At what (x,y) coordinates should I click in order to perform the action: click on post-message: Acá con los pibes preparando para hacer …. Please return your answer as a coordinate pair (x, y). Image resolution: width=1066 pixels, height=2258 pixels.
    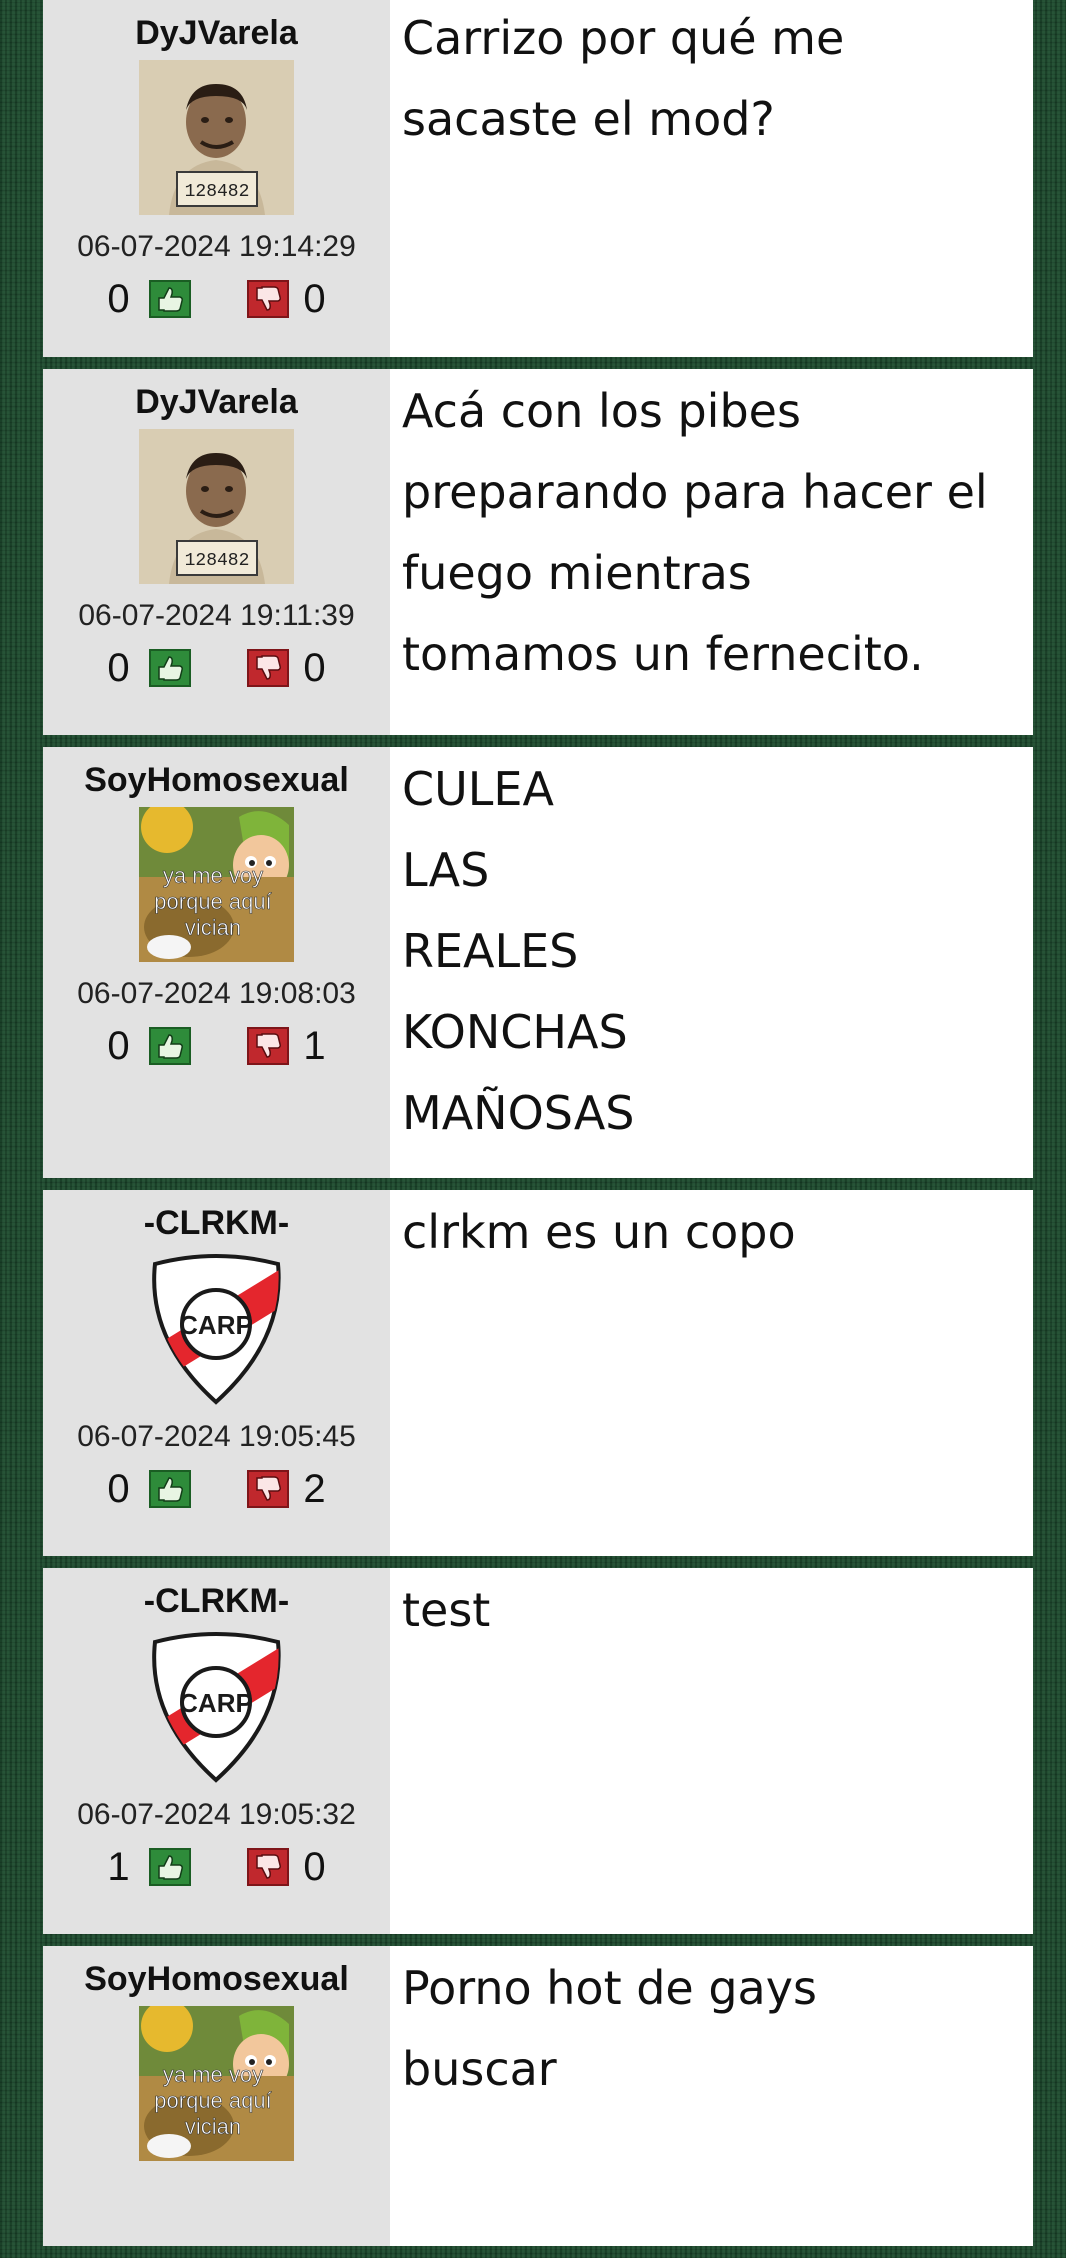
    Looking at the image, I should click on (695, 532).